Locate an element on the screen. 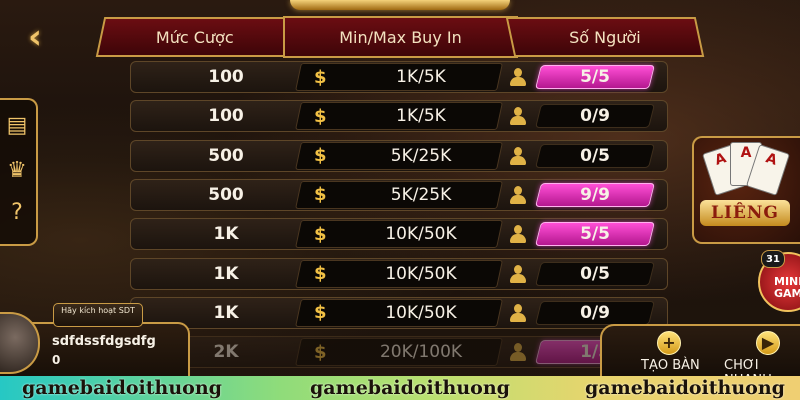  buyin-value: 20K/100K is located at coordinates (421, 352).